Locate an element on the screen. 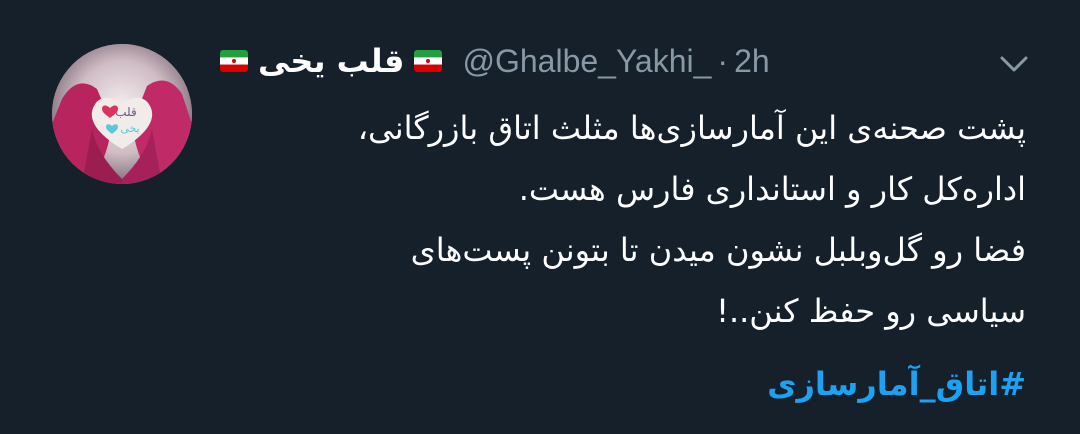 This screenshot has width=1080, height=434. avatar-image: قلب یخی is located at coordinates (122, 114).